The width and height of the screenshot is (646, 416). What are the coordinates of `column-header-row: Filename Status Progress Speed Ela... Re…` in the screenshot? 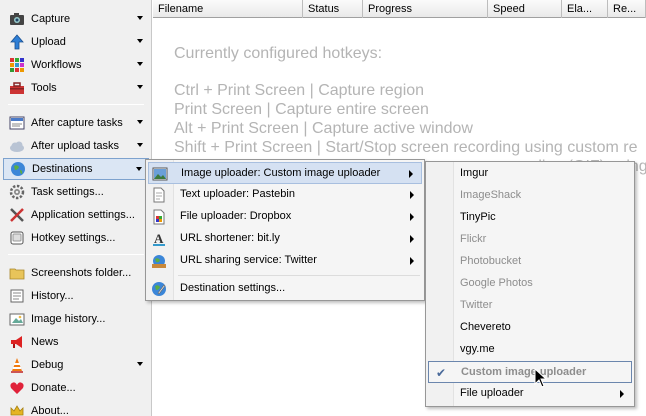 It's located at (399, 9).